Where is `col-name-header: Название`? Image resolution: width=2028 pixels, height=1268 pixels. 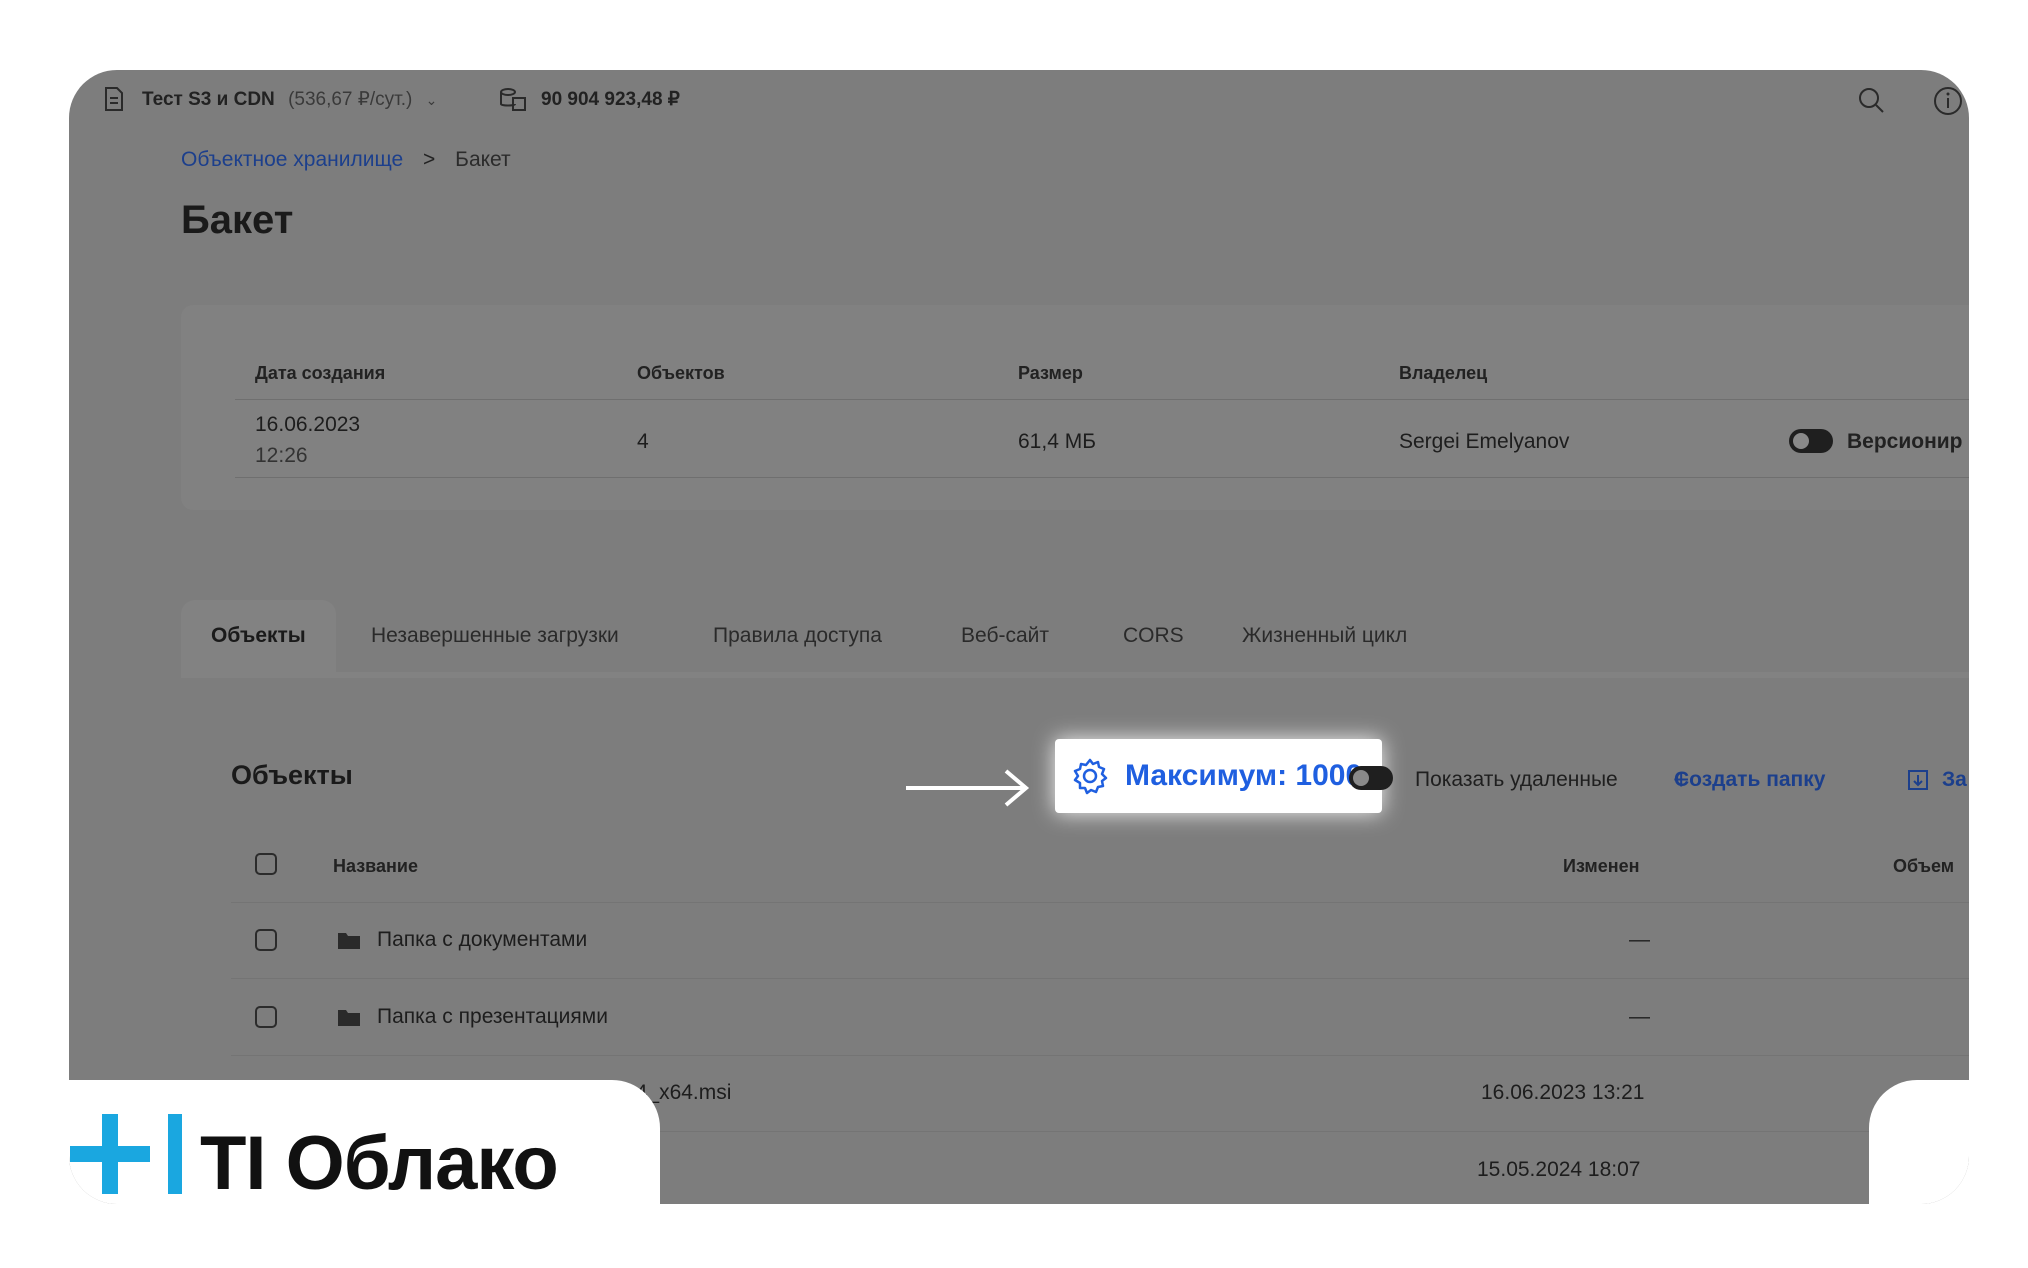
col-name-header: Название is located at coordinates (375, 866).